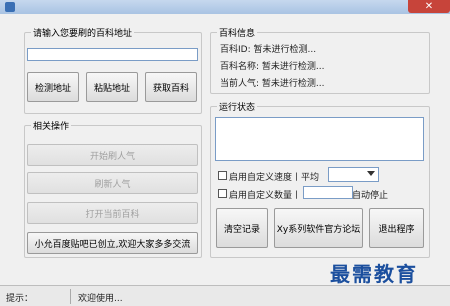  What do you see at coordinates (240, 84) in the screenshot?
I see `info-popularity-label: 当前人气:` at bounding box center [240, 84].